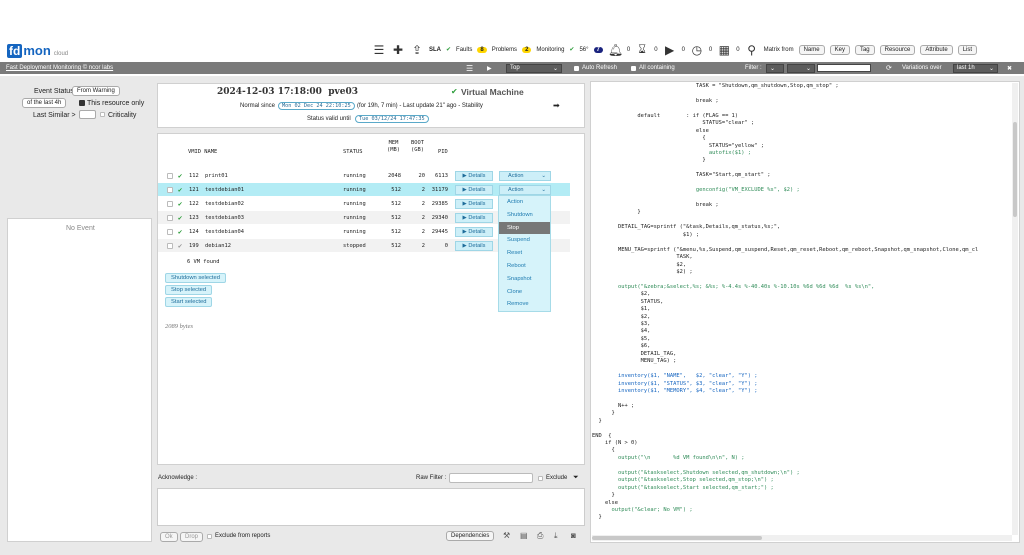 Image resolution: width=1024 pixels, height=555 pixels. Describe the element at coordinates (82, 103) in the screenshot. I see `resource-only-checkbox` at that location.